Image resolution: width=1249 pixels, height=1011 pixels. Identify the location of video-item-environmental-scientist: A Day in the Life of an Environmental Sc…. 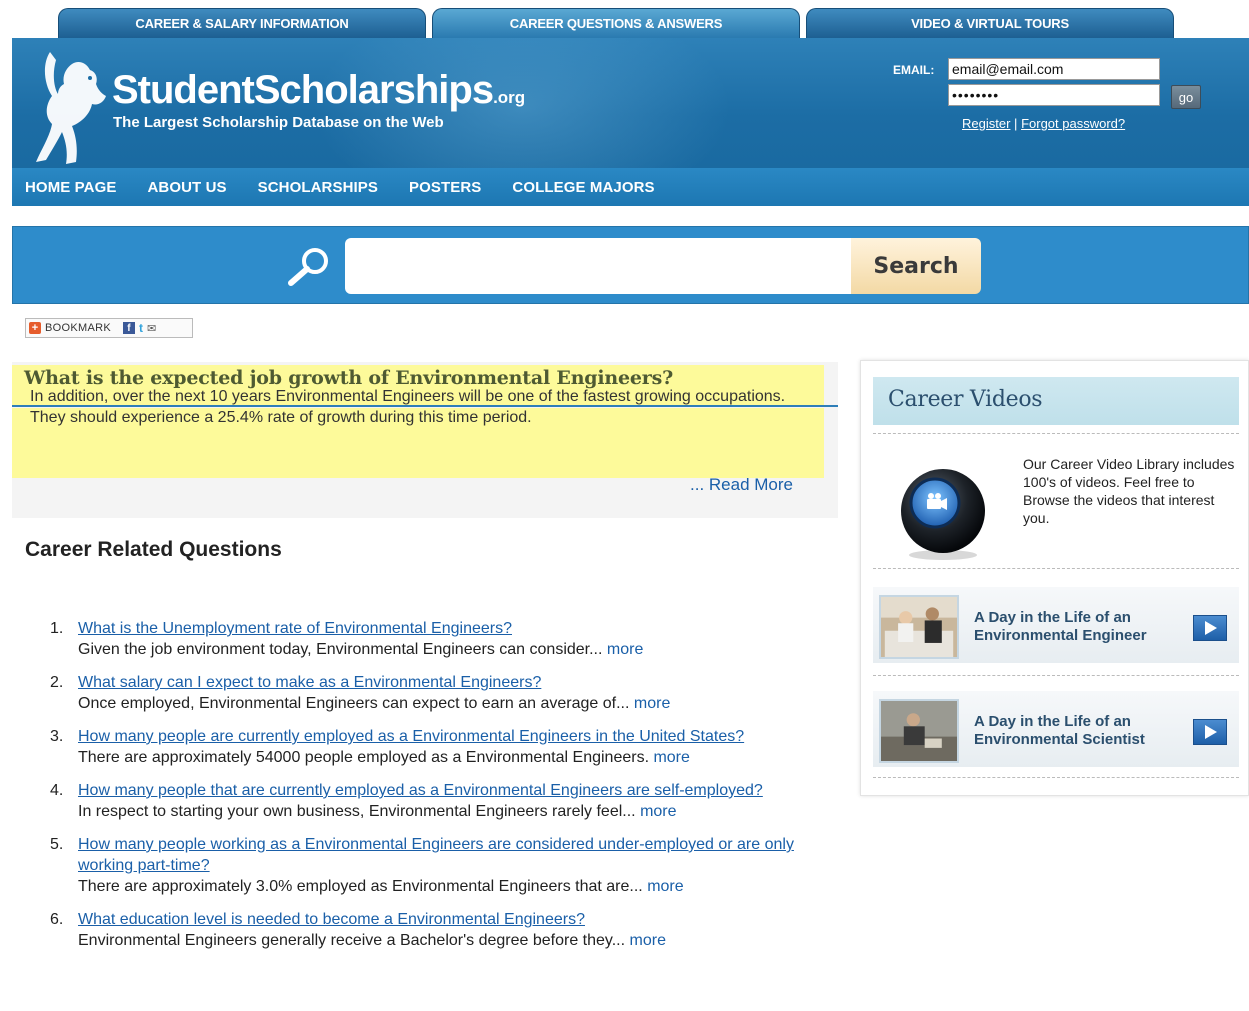
(1056, 729).